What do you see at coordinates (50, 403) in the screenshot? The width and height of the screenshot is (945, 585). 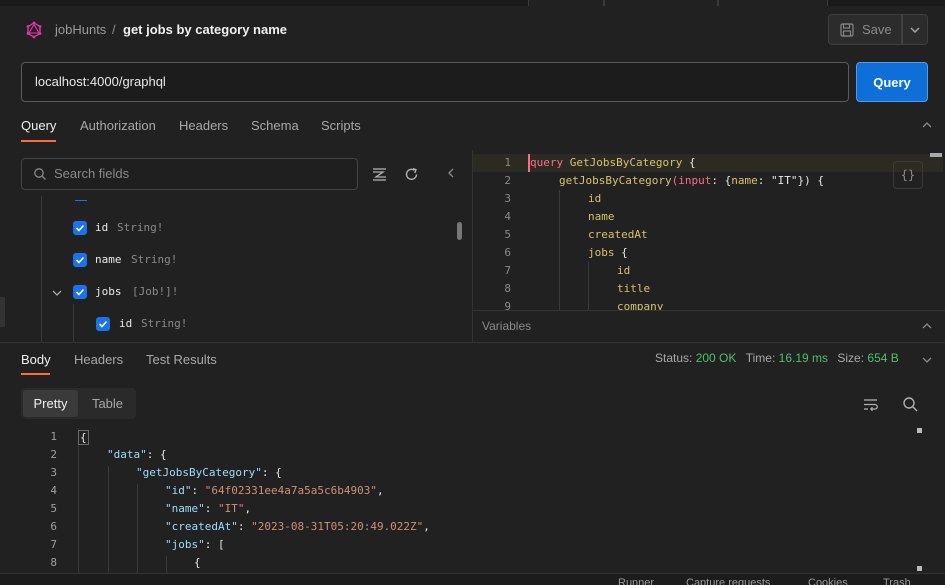 I see `pretty-button: Pretty` at bounding box center [50, 403].